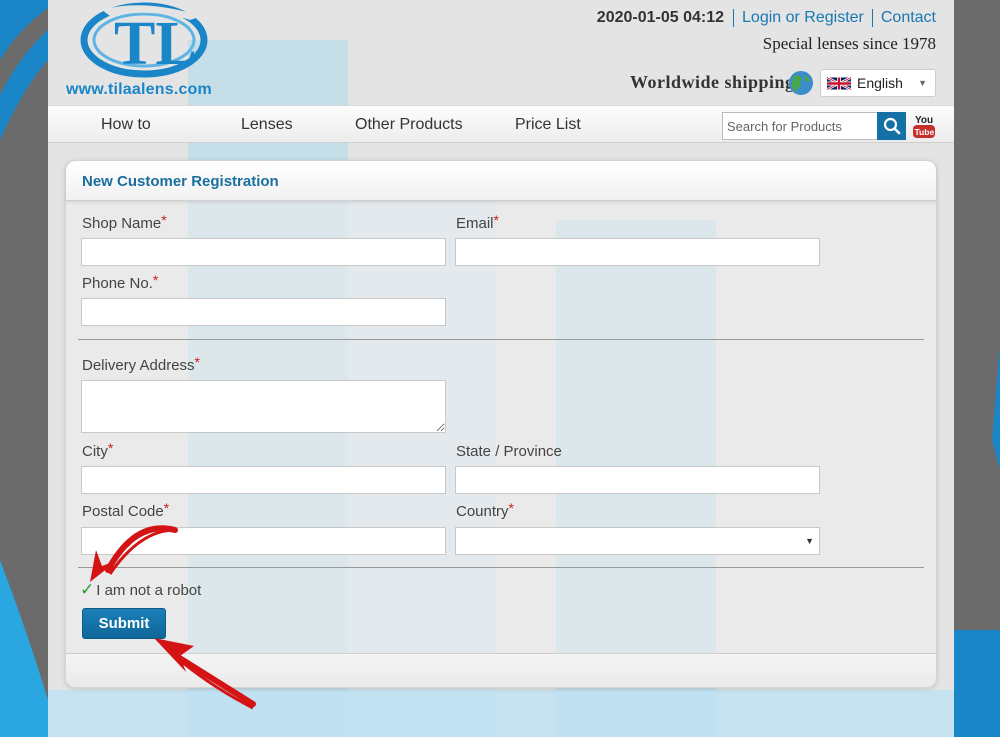 The image size is (1000, 737). I want to click on datetime: 2020-01-05 04:12, so click(660, 17).